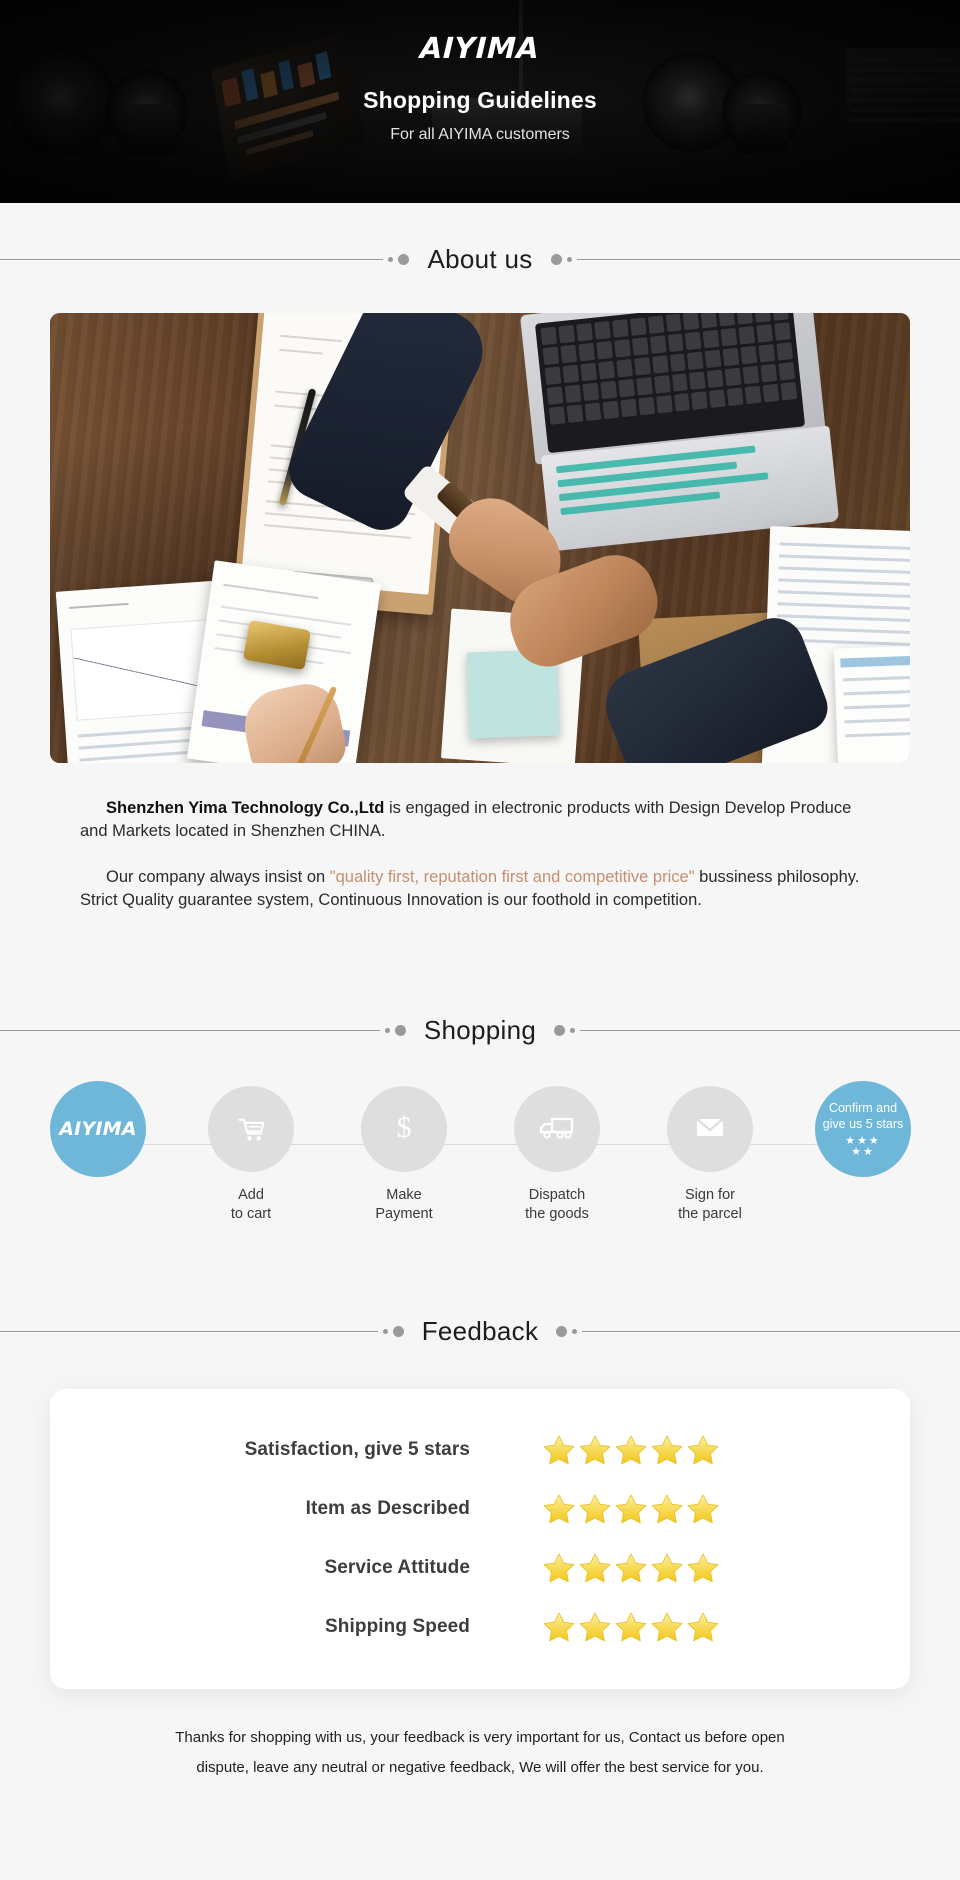 The height and width of the screenshot is (1880, 960). I want to click on step-add-to-cart: Add to cart, so click(251, 1155).